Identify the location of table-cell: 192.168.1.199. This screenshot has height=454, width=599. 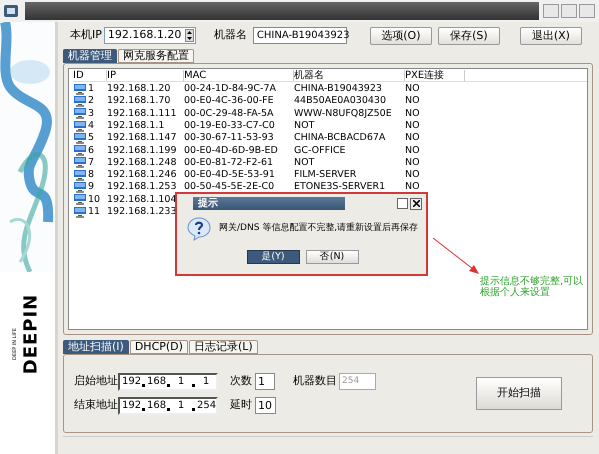
(142, 150).